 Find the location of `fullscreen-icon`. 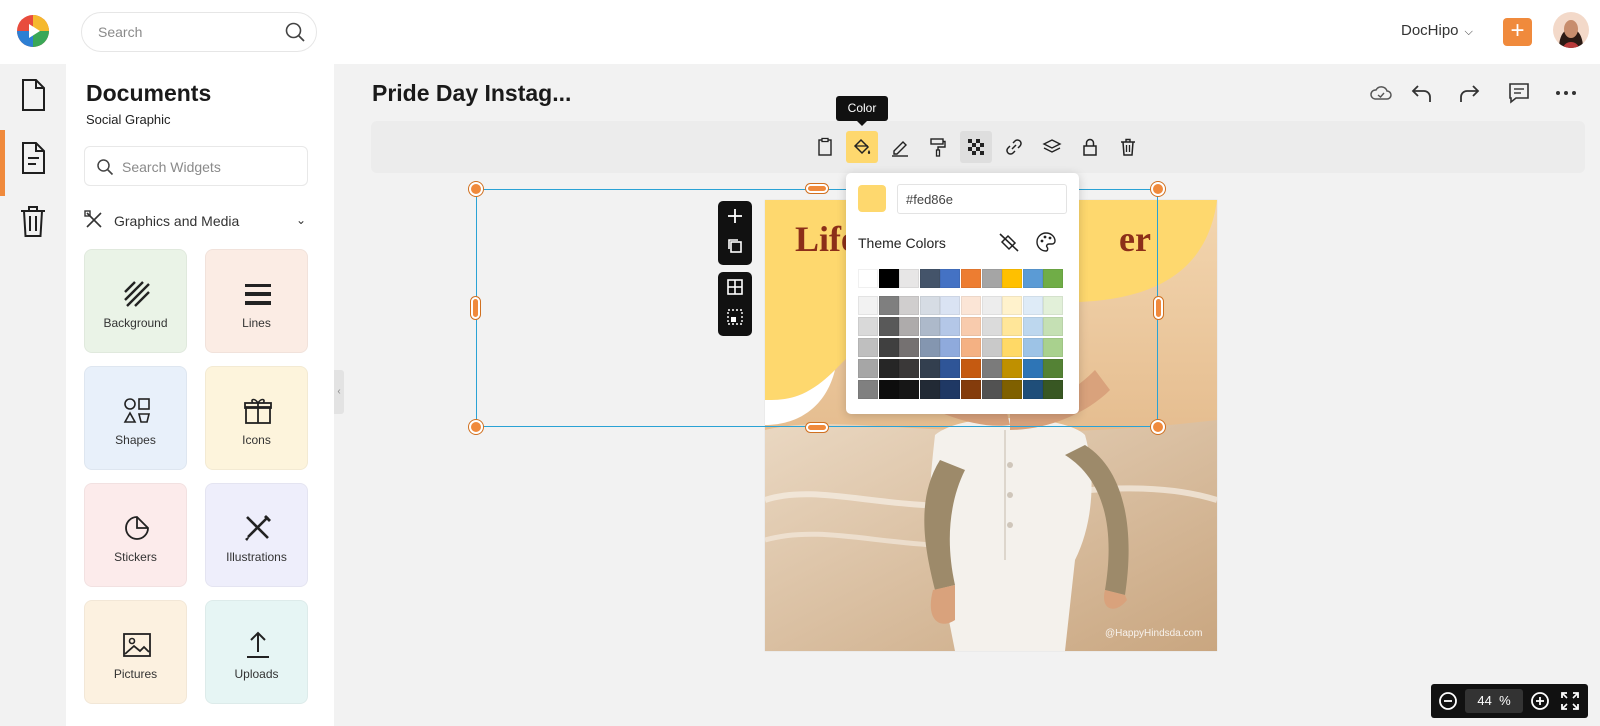

fullscreen-icon is located at coordinates (1570, 701).